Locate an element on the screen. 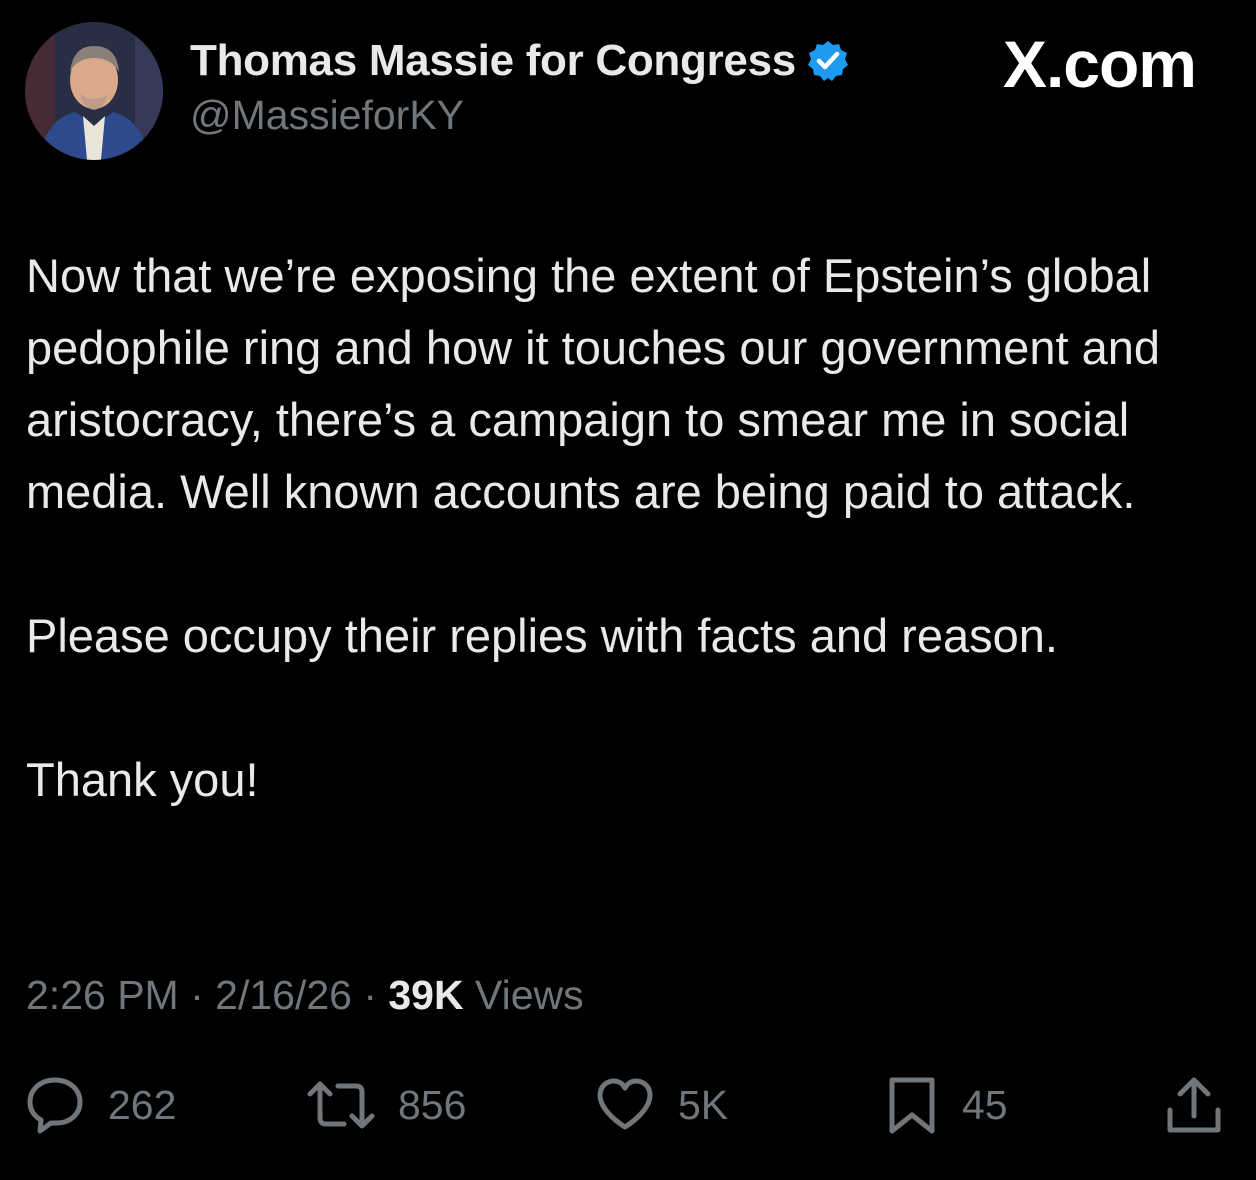 The image size is (1256, 1180). like-count: 5K is located at coordinates (703, 1104).